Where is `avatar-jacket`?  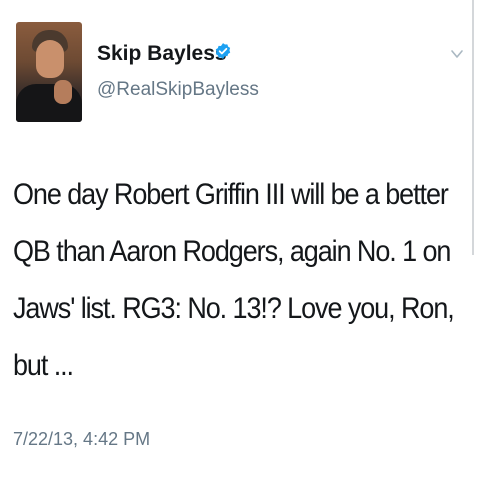 avatar-jacket is located at coordinates (49, 103).